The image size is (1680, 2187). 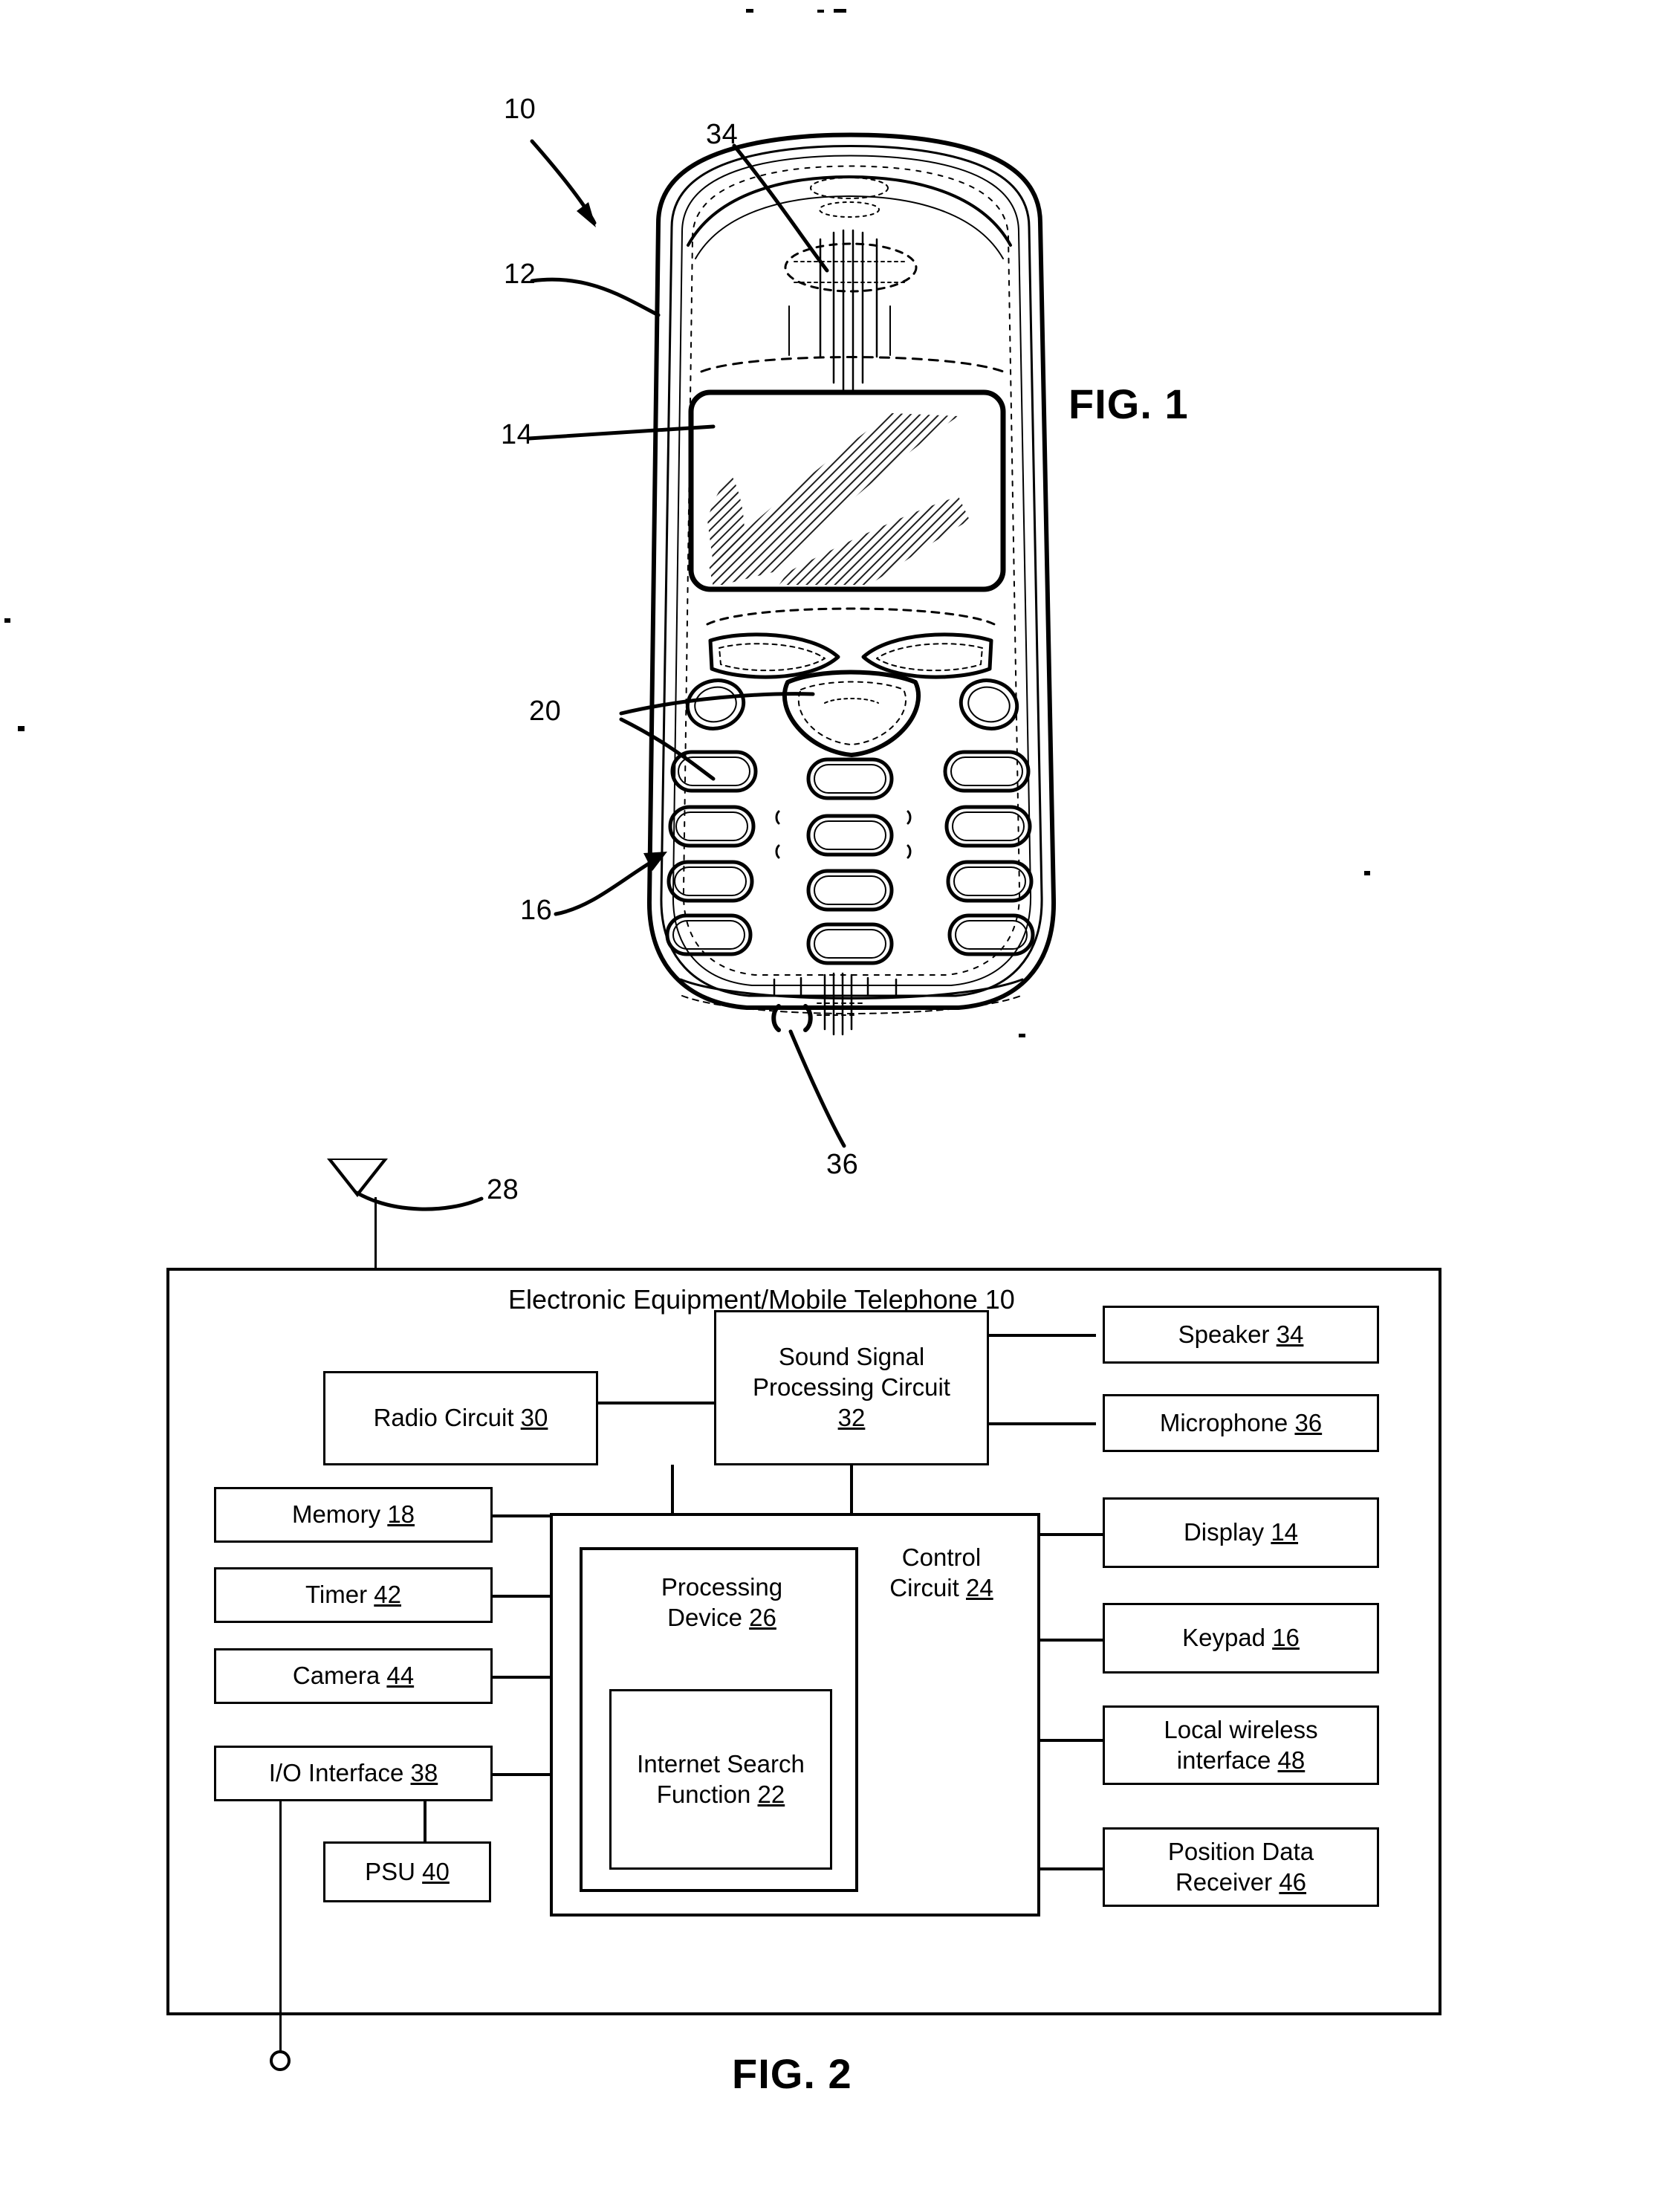 What do you see at coordinates (444, 1418) in the screenshot?
I see `block-radio-circuit-label: Radio Circuit` at bounding box center [444, 1418].